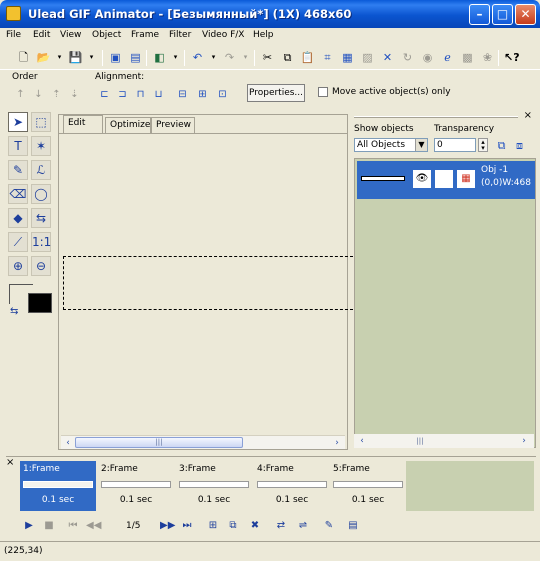 This screenshot has height=561, width=540. I want to click on frame-panel-close-icon: ×, so click(10, 462).